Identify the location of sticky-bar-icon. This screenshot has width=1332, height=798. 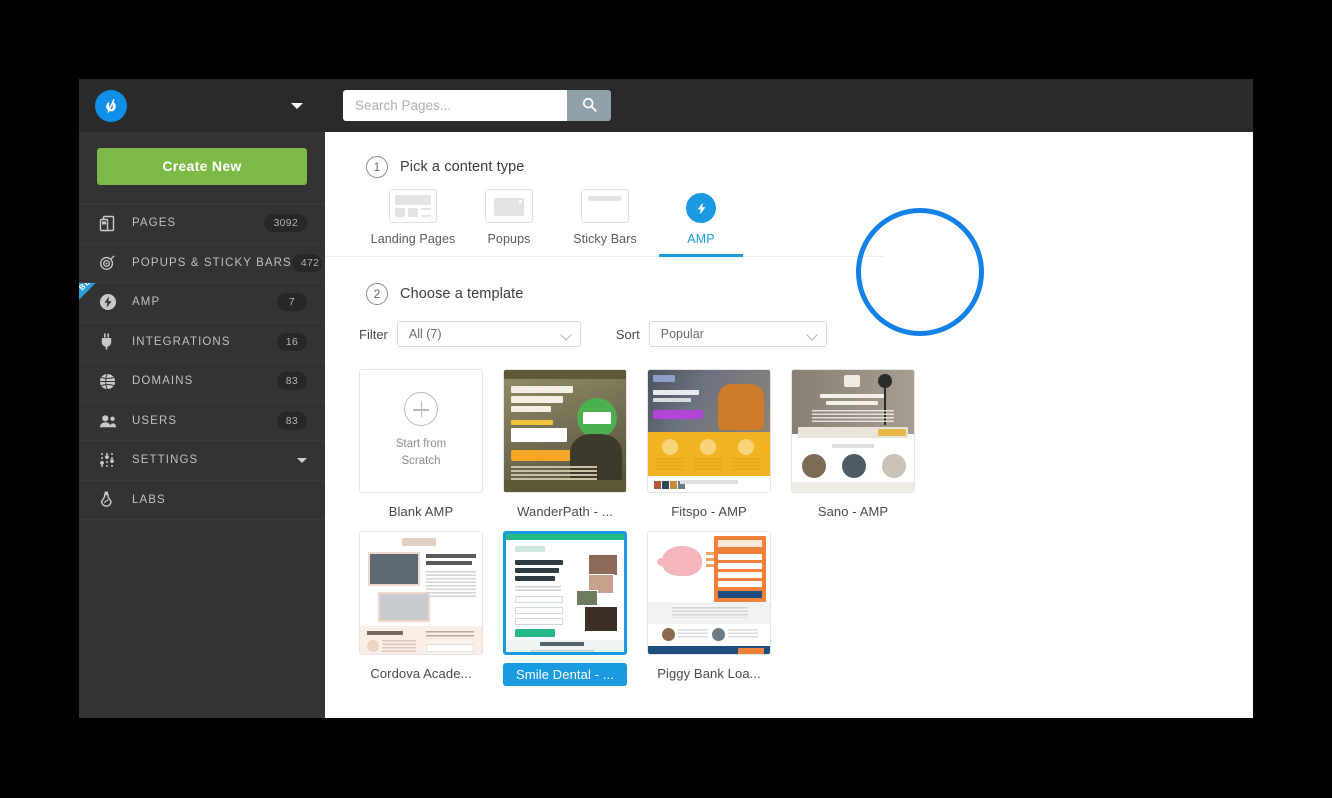
(605, 206).